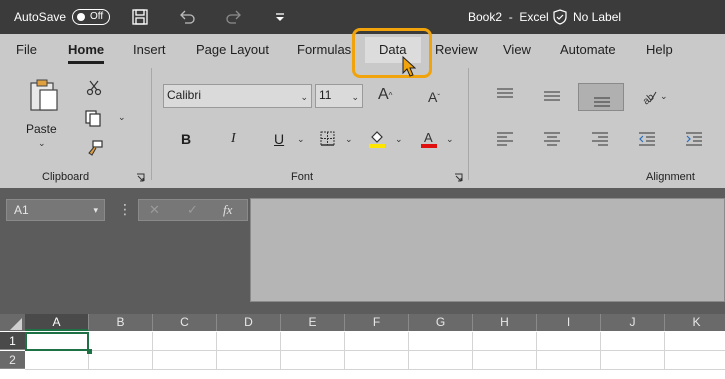 The height and width of the screenshot is (379, 725). Describe the element at coordinates (233, 139) in the screenshot. I see `italic-icon: I` at that location.